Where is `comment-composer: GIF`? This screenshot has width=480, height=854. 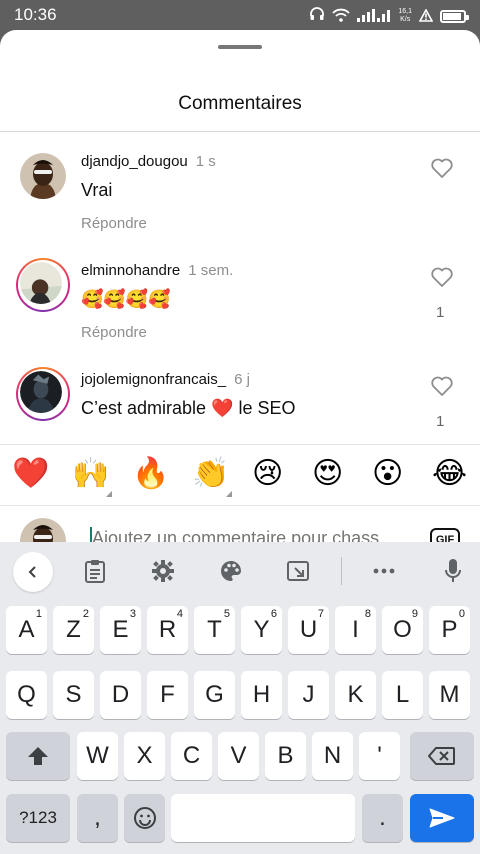
comment-composer: GIF is located at coordinates (240, 524).